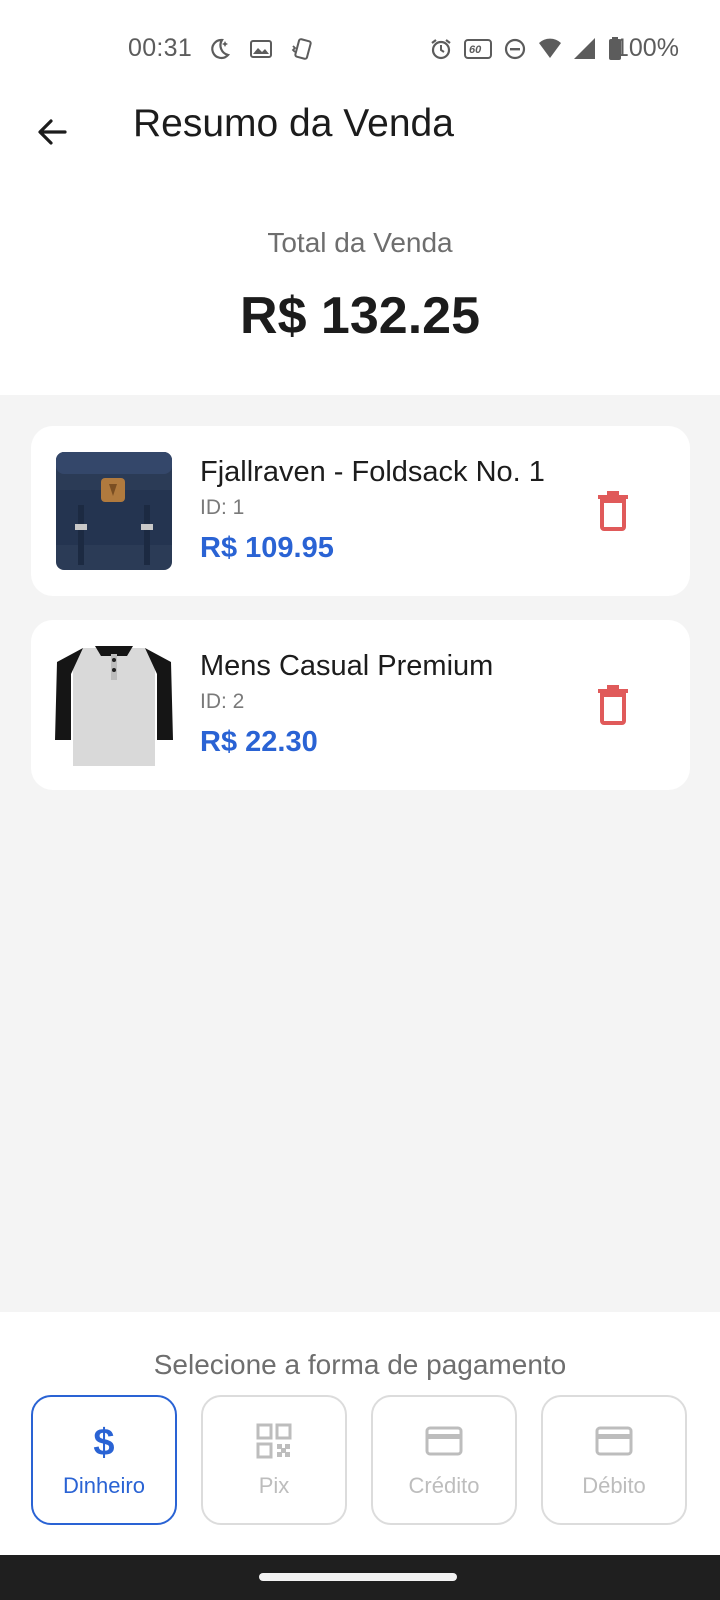 The width and height of the screenshot is (720, 1600). I want to click on refresh-rate-icon: 60, so click(478, 49).